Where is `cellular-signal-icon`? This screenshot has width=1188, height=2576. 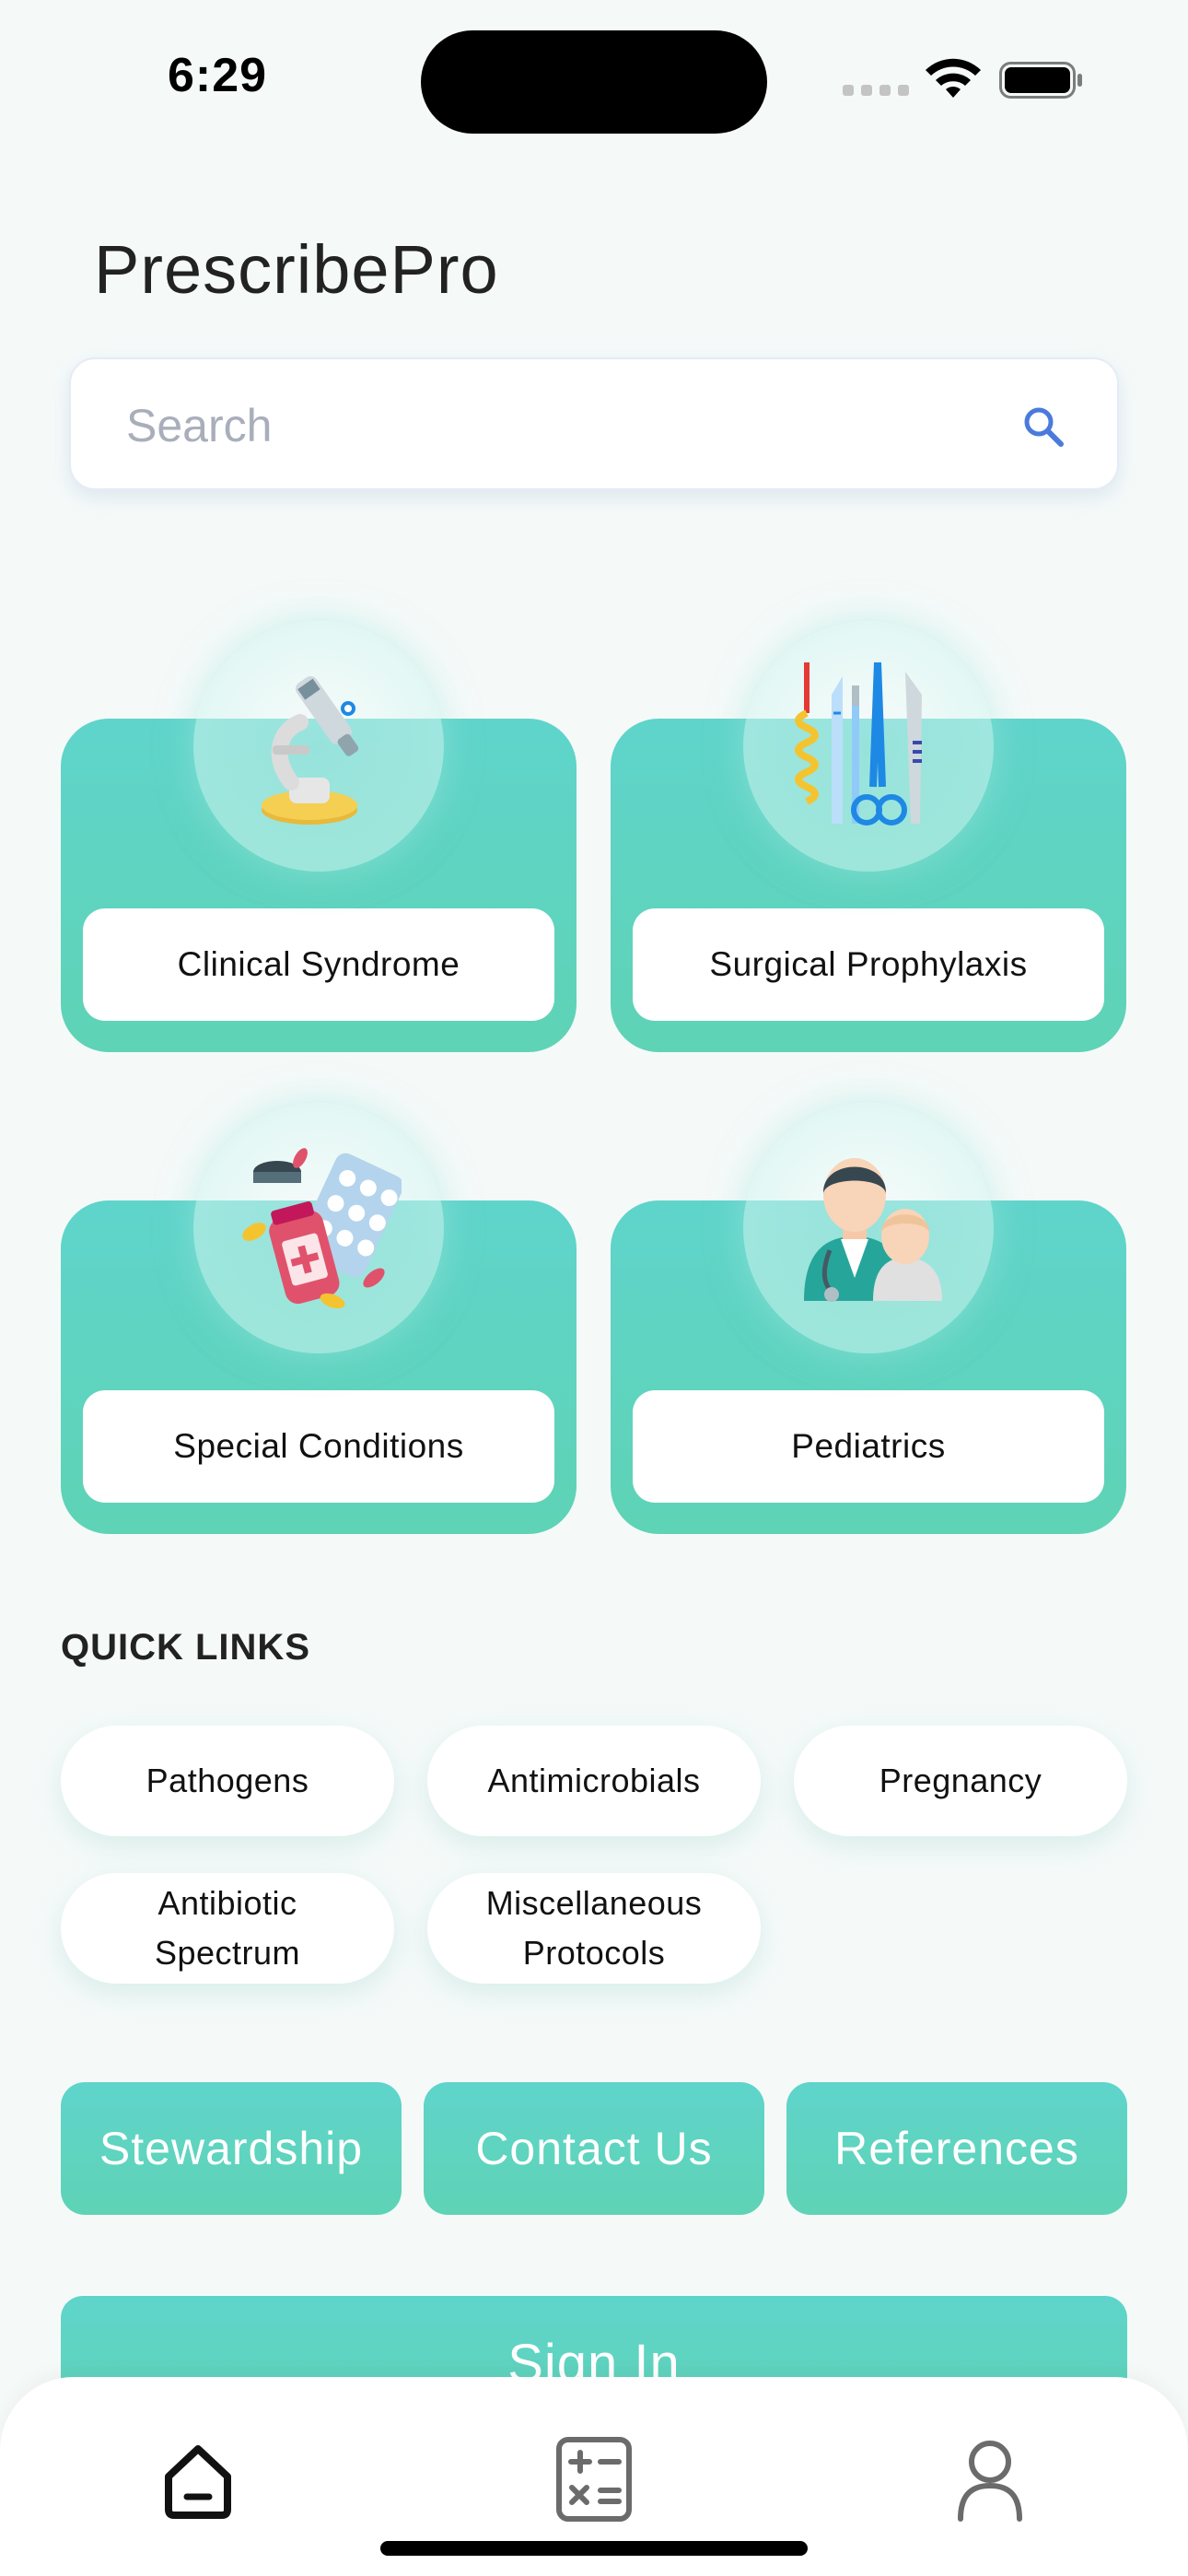 cellular-signal-icon is located at coordinates (876, 90).